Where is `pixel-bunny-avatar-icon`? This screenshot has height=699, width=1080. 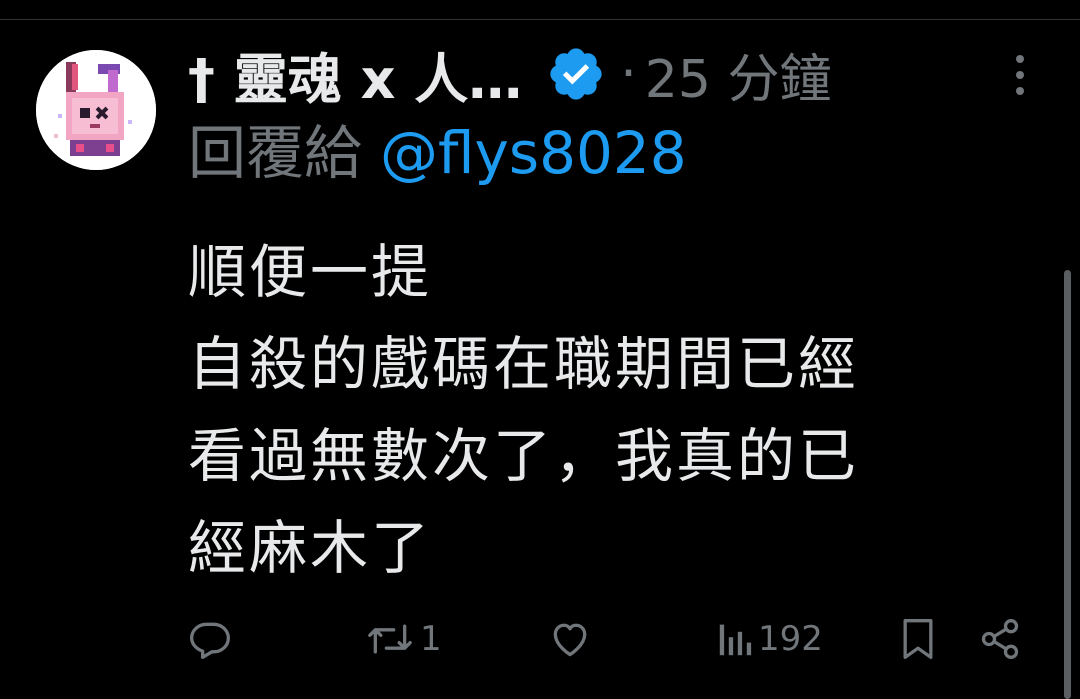
pixel-bunny-avatar-icon is located at coordinates (96, 110).